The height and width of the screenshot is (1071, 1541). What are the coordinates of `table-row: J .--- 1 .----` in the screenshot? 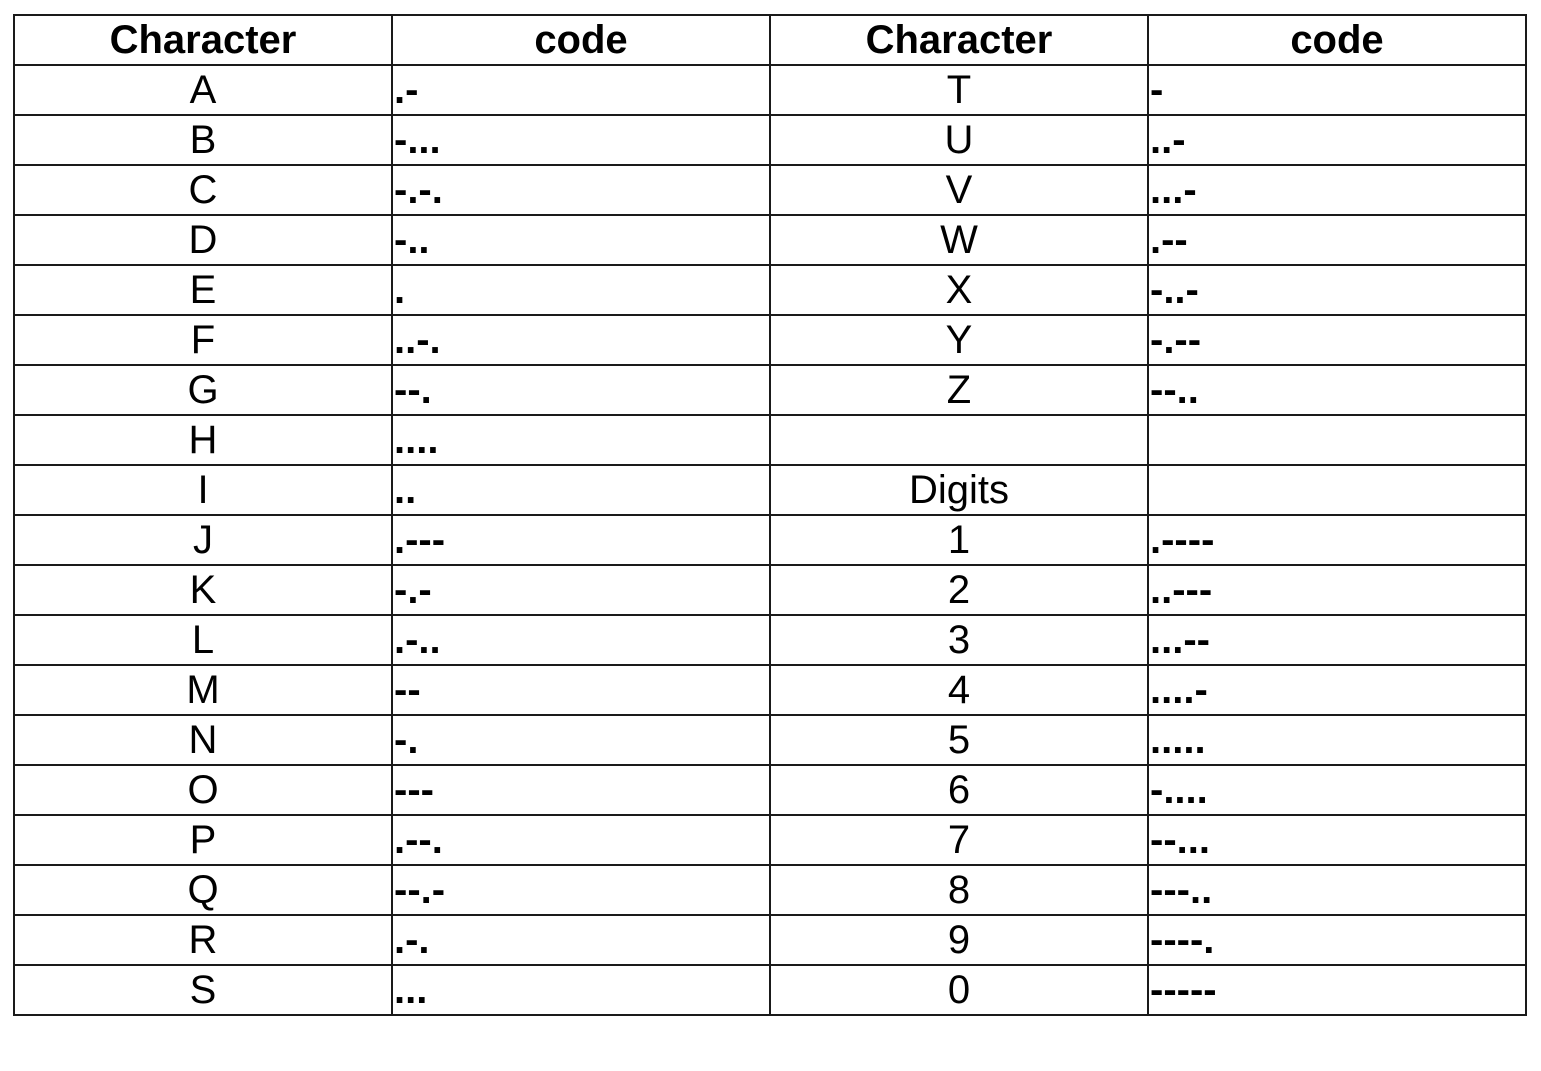 It's located at (770, 540).